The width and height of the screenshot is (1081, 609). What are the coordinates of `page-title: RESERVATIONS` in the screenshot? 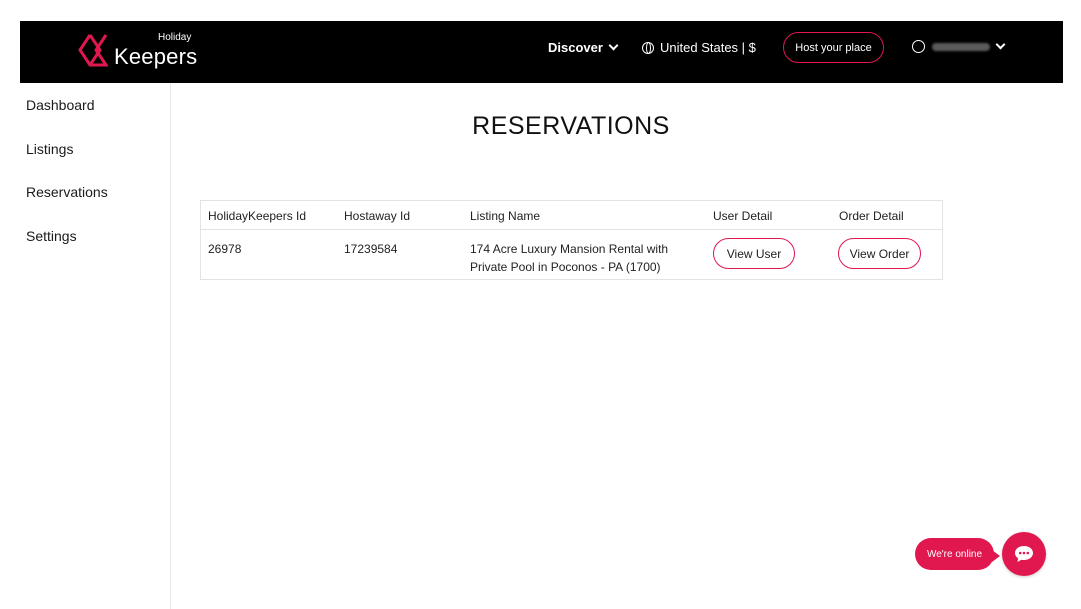 It's located at (571, 126).